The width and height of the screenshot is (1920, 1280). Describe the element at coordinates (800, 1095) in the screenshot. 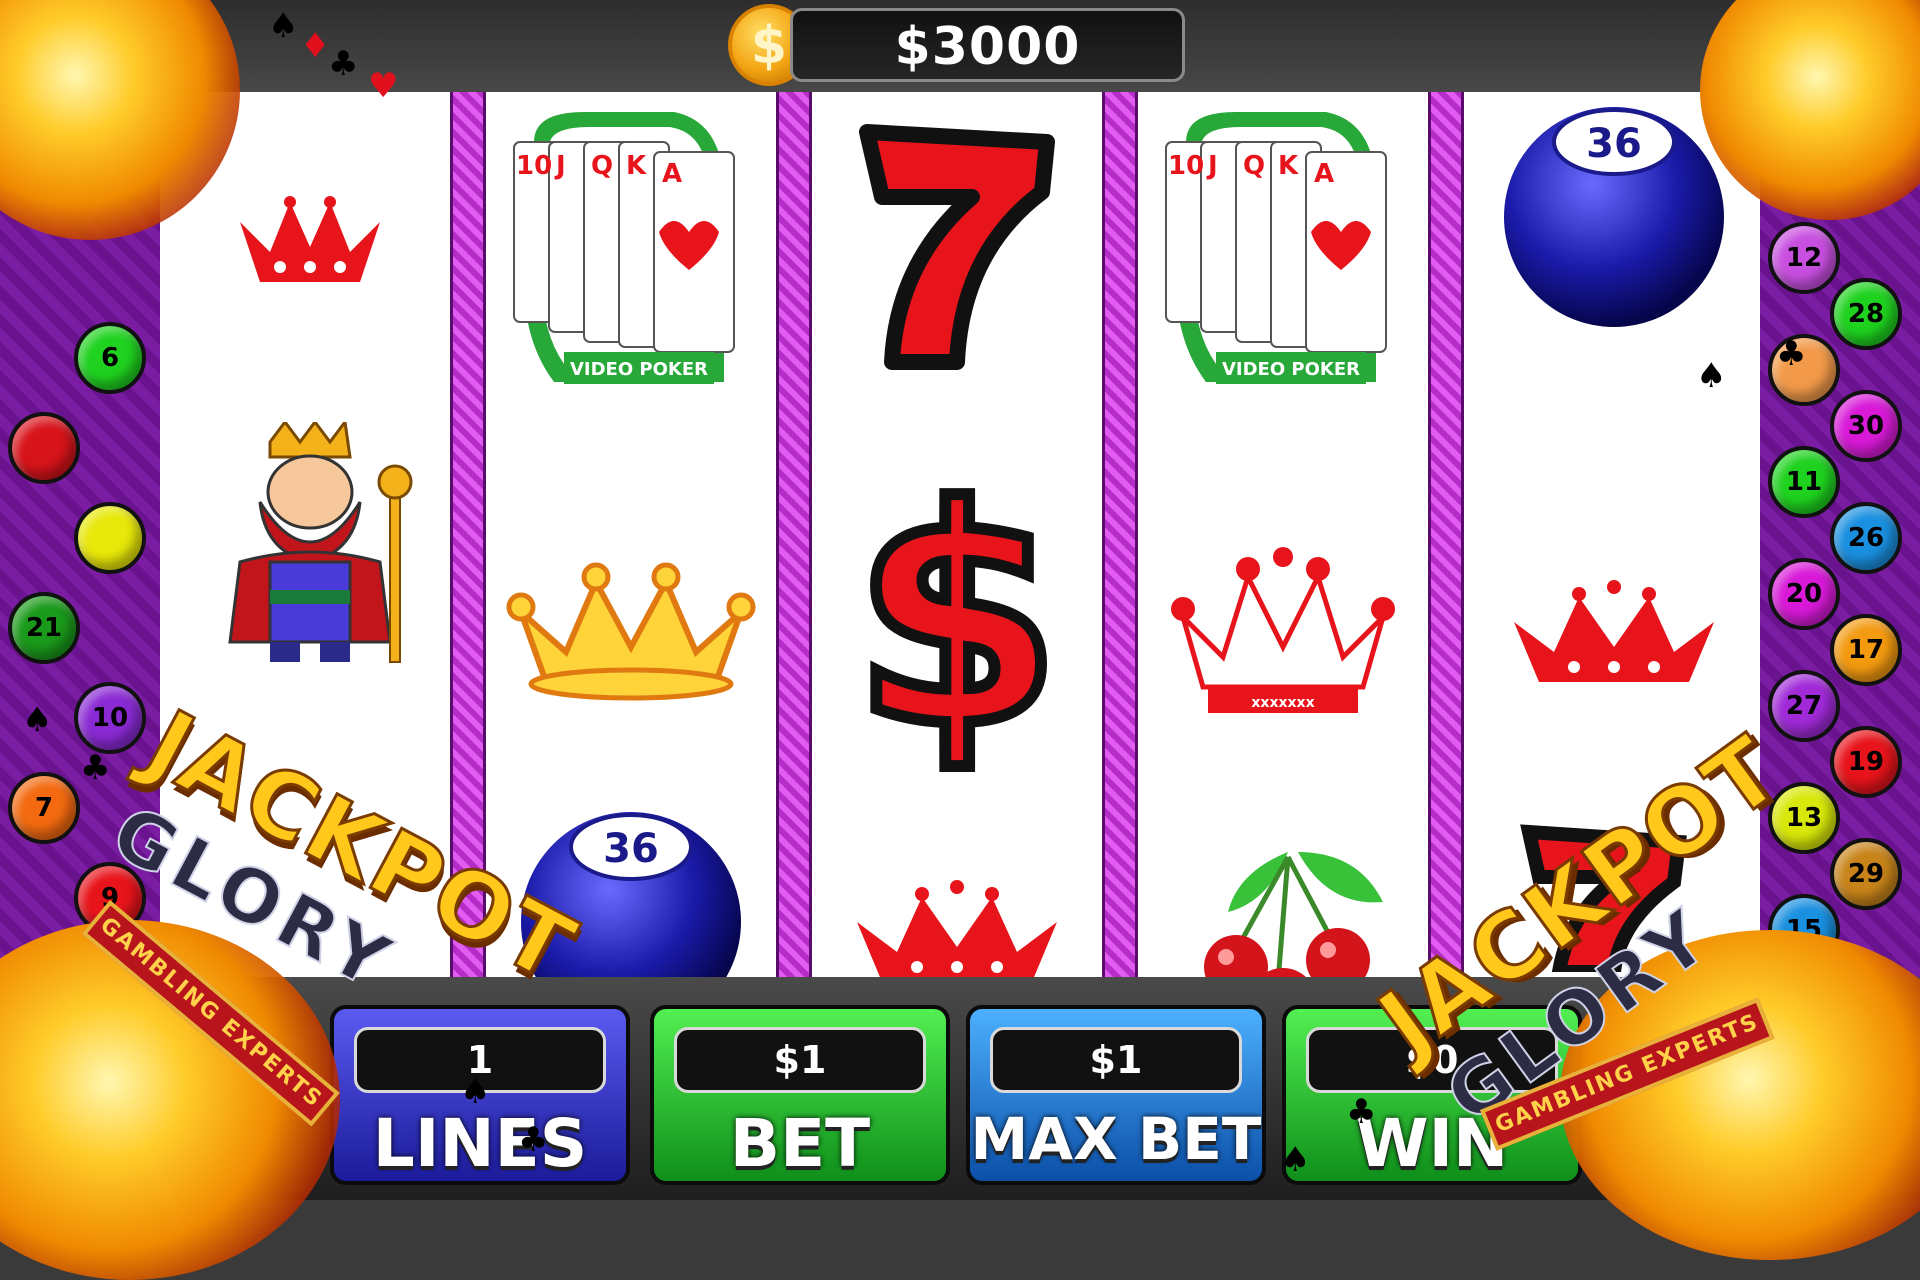

I see `bet-button: $1 BET` at that location.